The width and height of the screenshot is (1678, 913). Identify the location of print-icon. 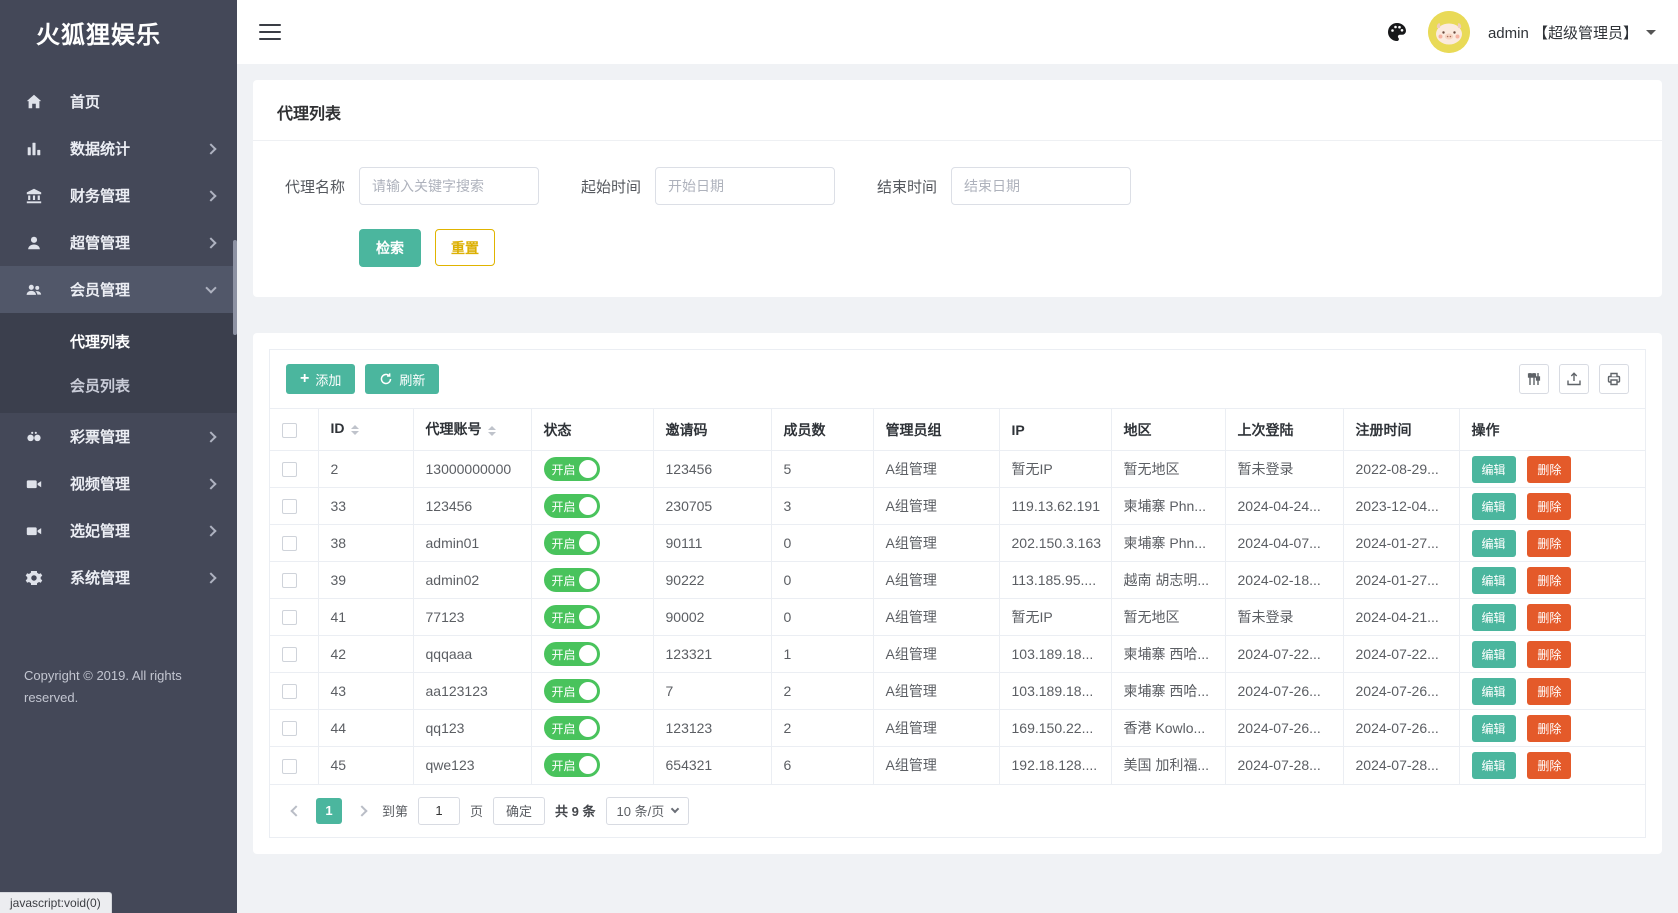
(1614, 379).